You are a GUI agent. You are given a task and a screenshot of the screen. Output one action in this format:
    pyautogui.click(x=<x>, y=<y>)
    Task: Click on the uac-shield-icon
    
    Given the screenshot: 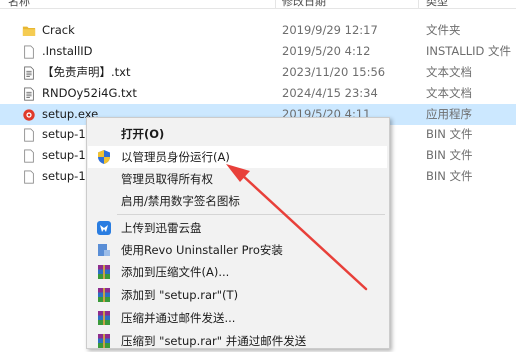 What is the action you would take?
    pyautogui.click(x=104, y=157)
    